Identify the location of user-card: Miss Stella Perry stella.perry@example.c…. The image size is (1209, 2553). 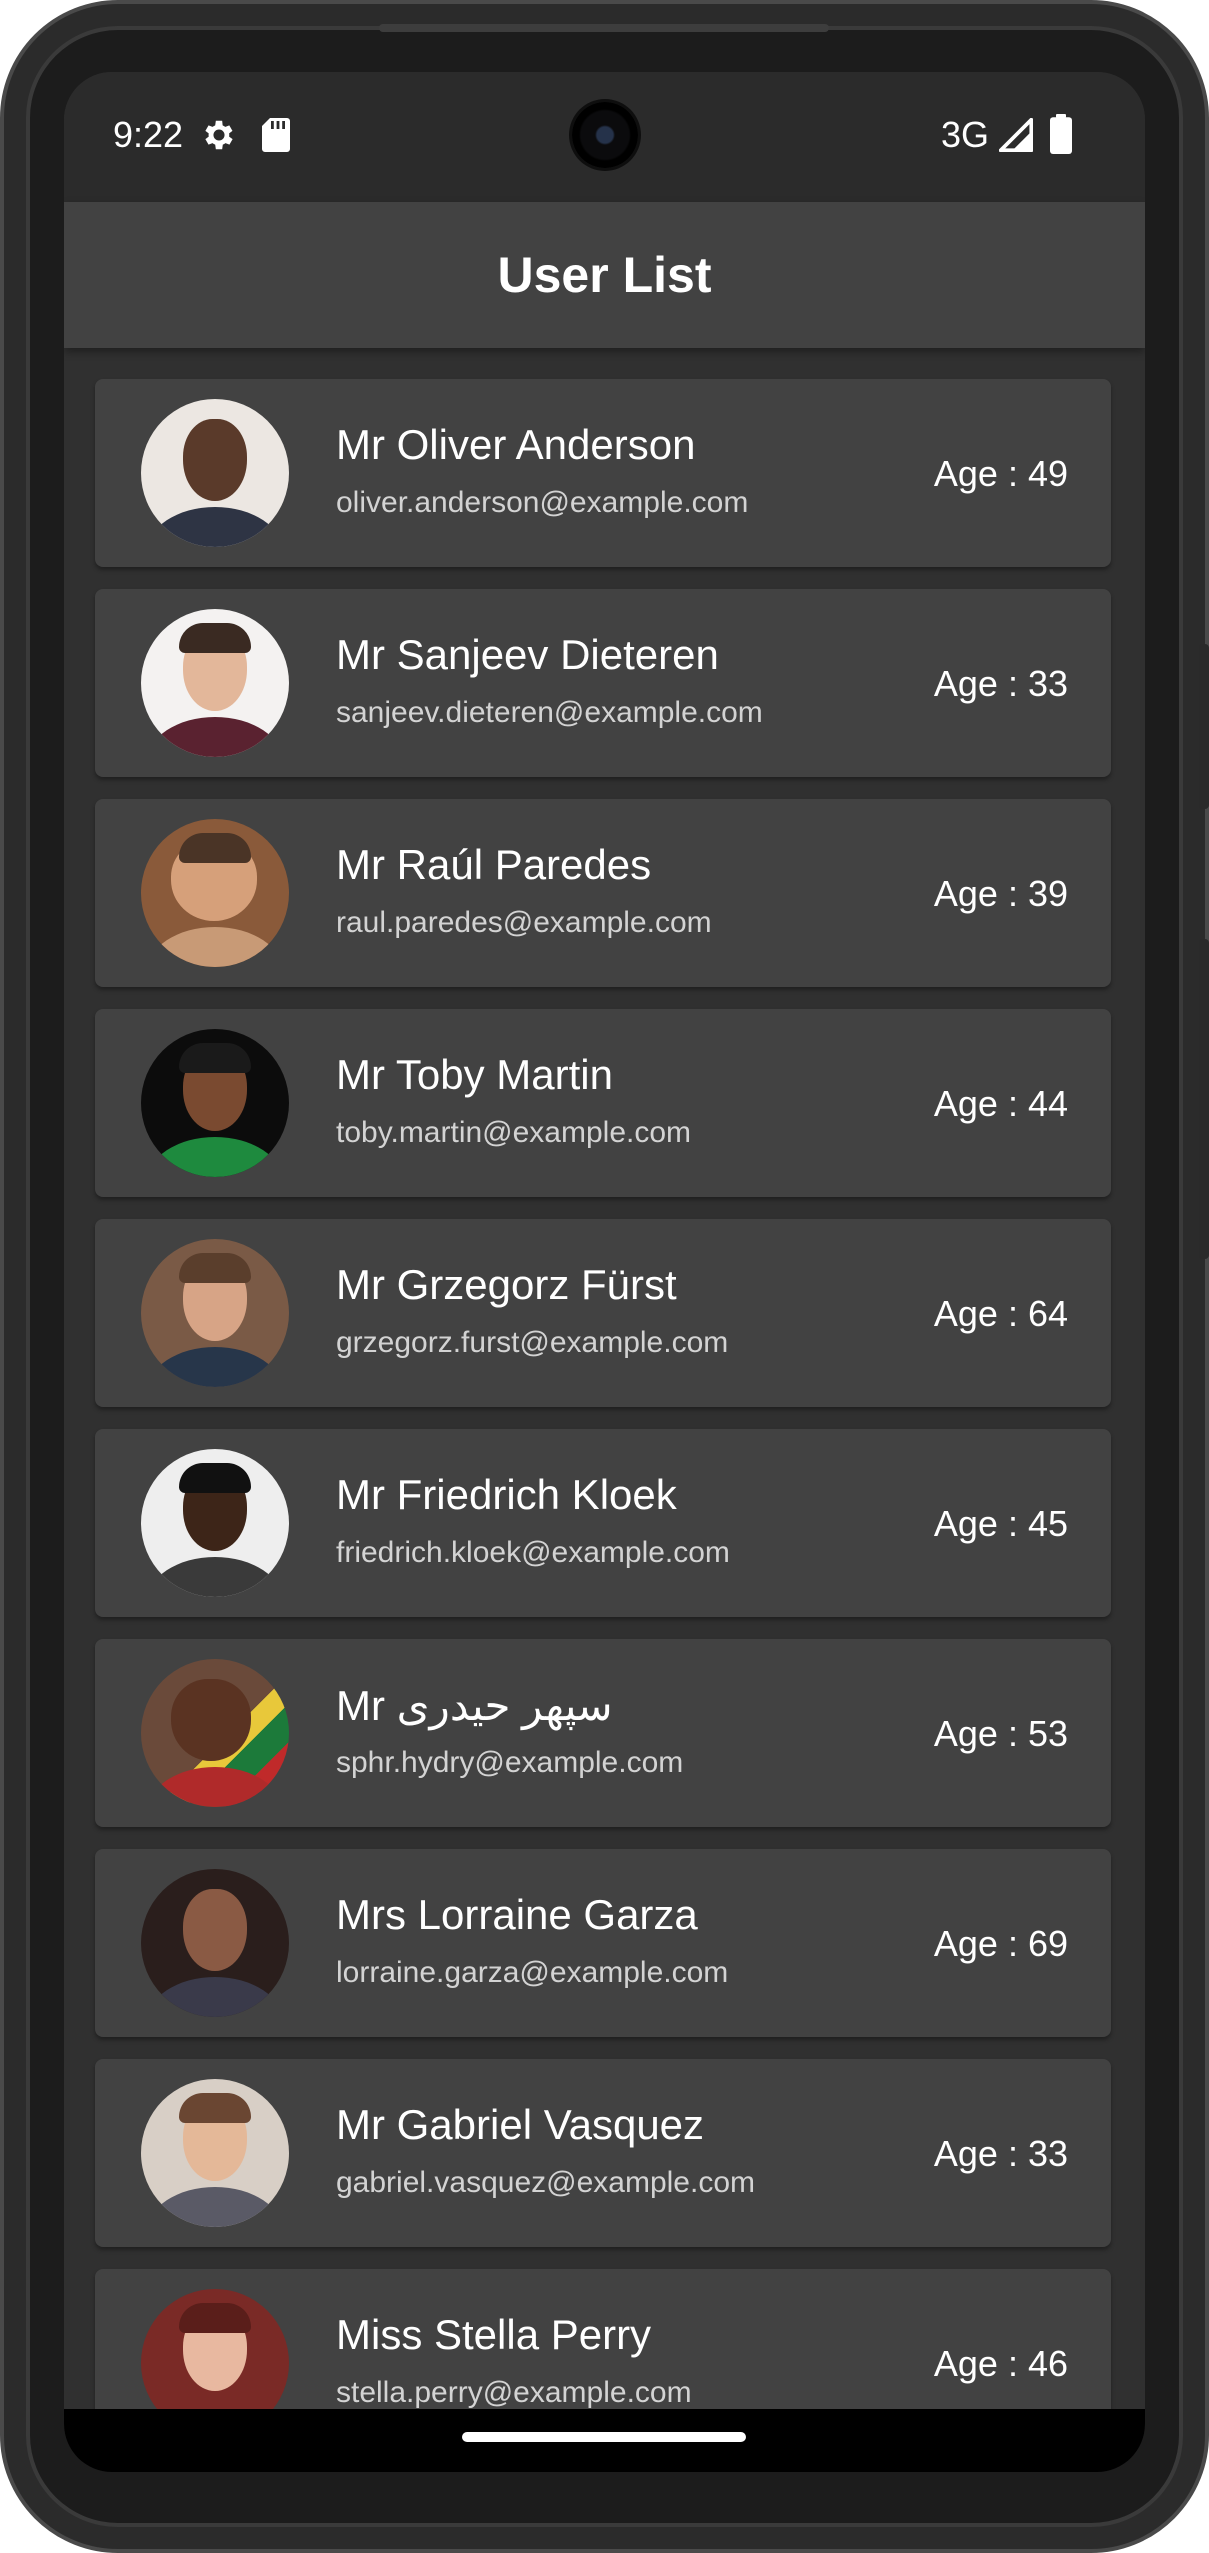
(603, 2343).